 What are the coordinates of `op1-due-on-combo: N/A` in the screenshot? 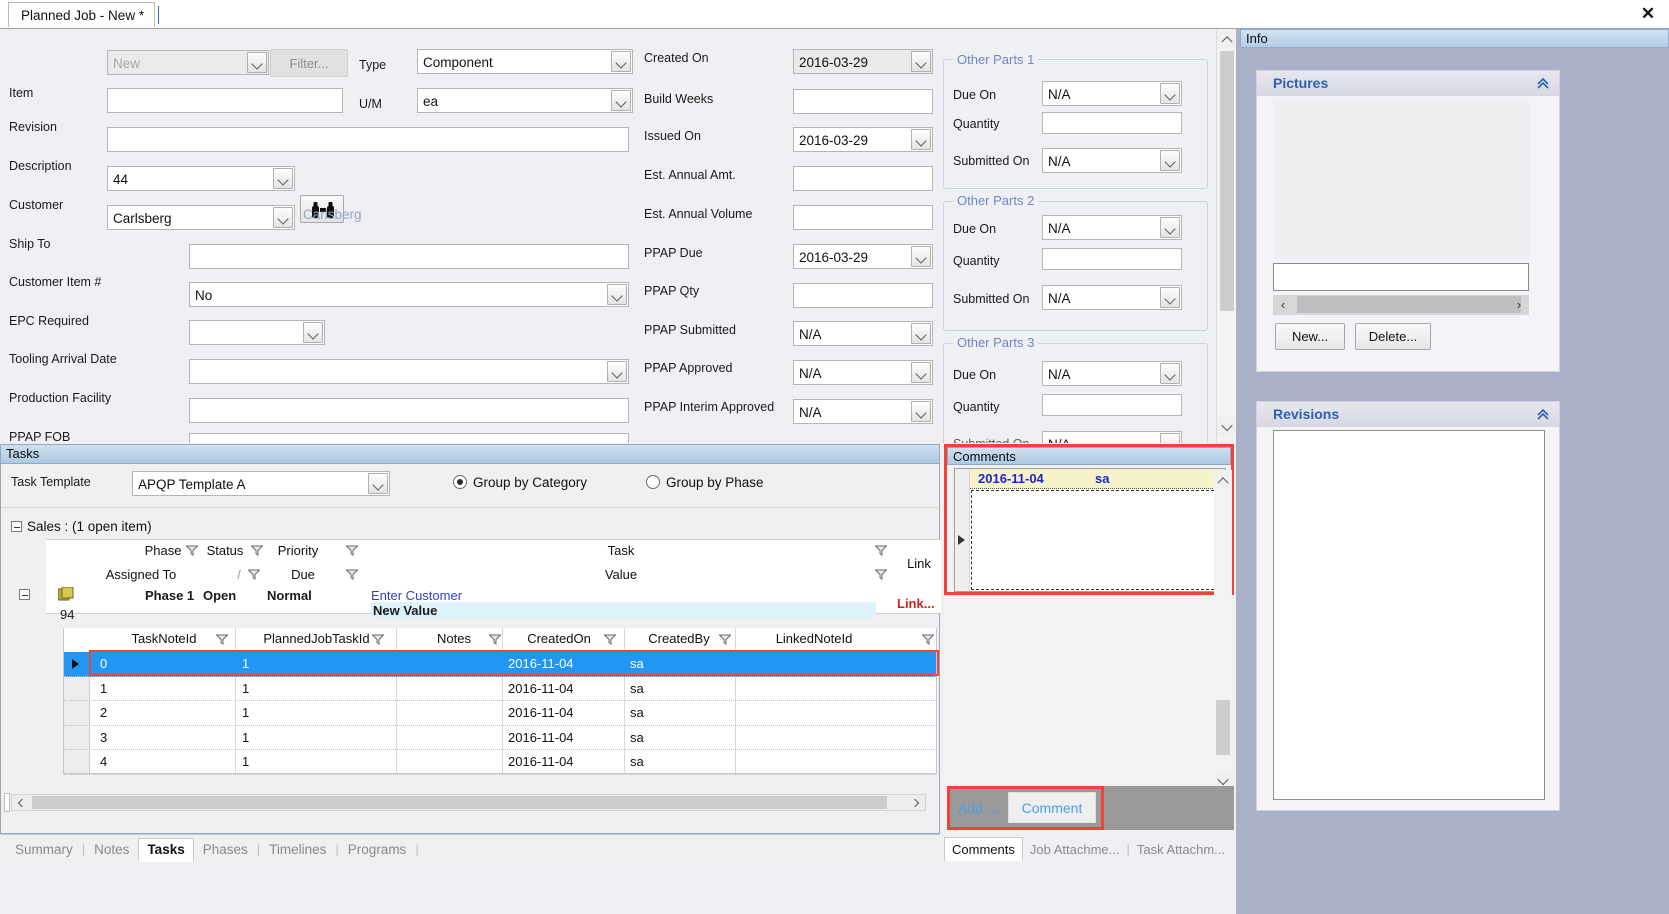 It's located at (1112, 93).